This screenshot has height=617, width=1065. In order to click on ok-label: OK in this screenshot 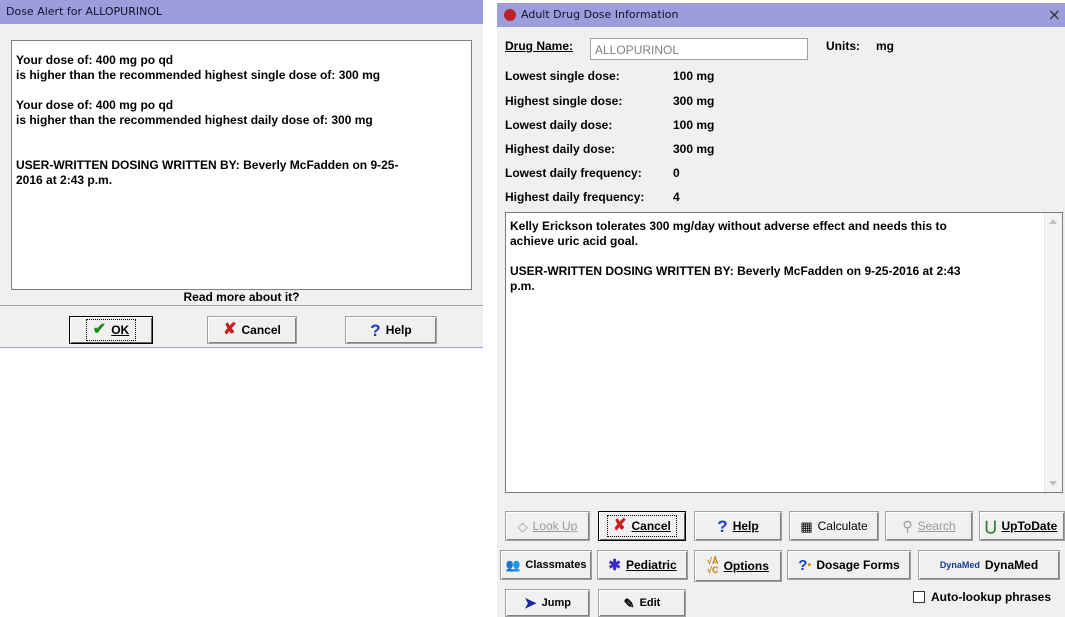, I will do `click(120, 330)`.